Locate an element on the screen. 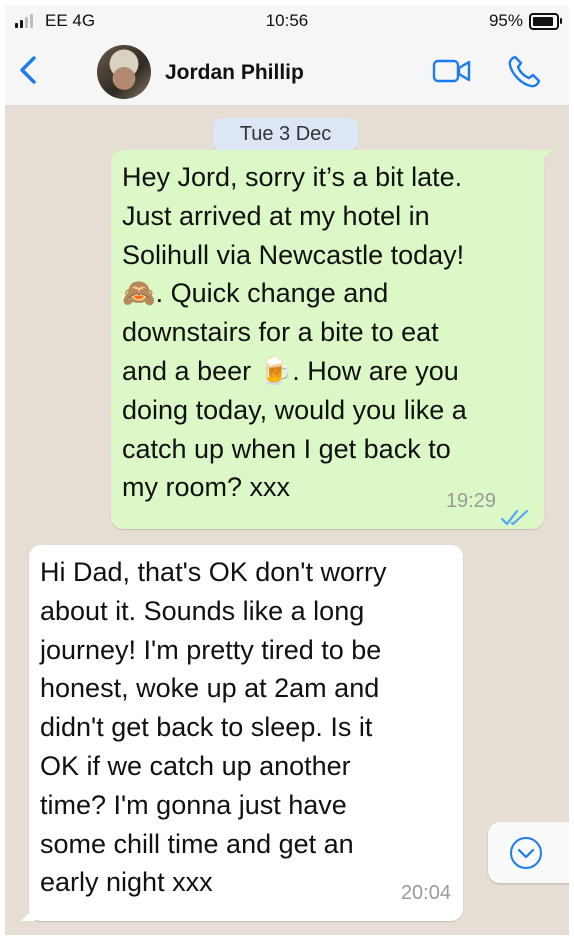  double-check-icon is located at coordinates (516, 513).